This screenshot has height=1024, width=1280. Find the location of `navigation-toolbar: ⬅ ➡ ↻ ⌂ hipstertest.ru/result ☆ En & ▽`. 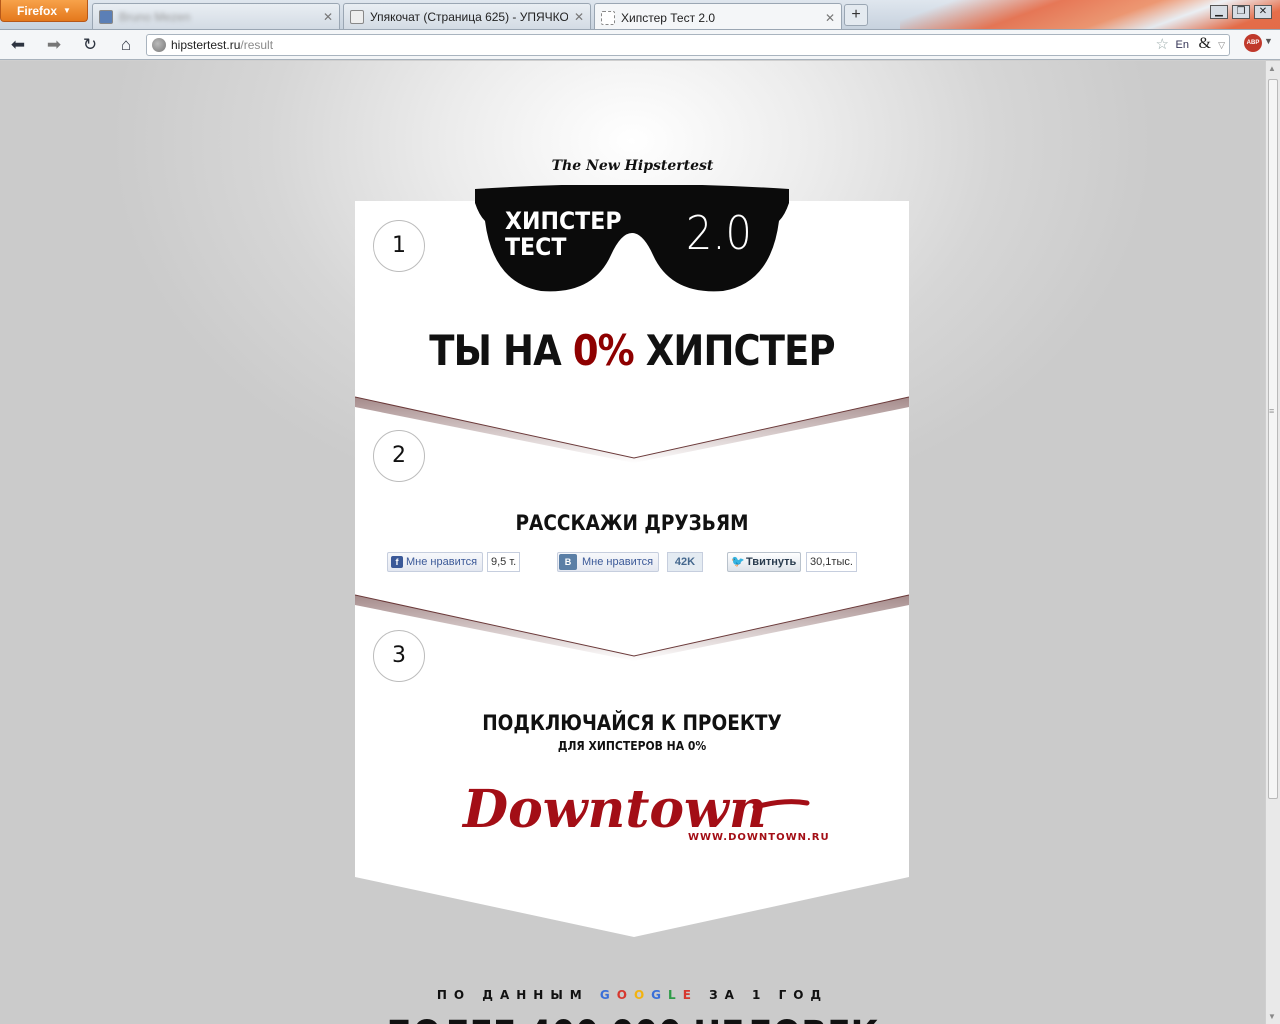

navigation-toolbar: ⬅ ➡ ↻ ⌂ hipstertest.ru/result ☆ En & ▽ is located at coordinates (640, 45).